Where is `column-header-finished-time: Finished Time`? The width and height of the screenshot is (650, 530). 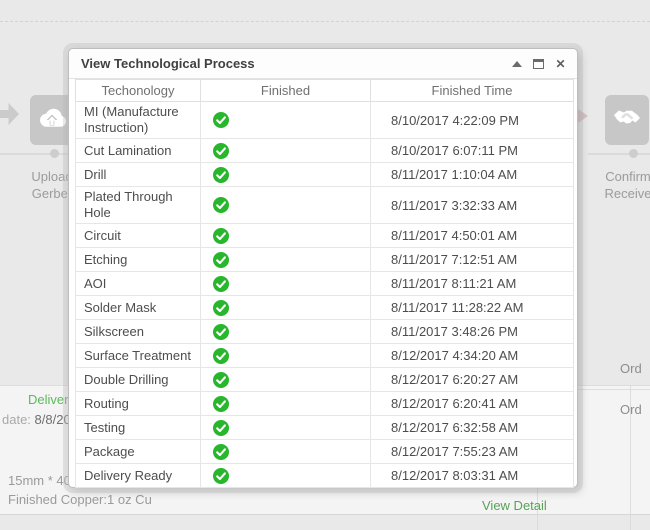
column-header-finished-time: Finished Time is located at coordinates (472, 90).